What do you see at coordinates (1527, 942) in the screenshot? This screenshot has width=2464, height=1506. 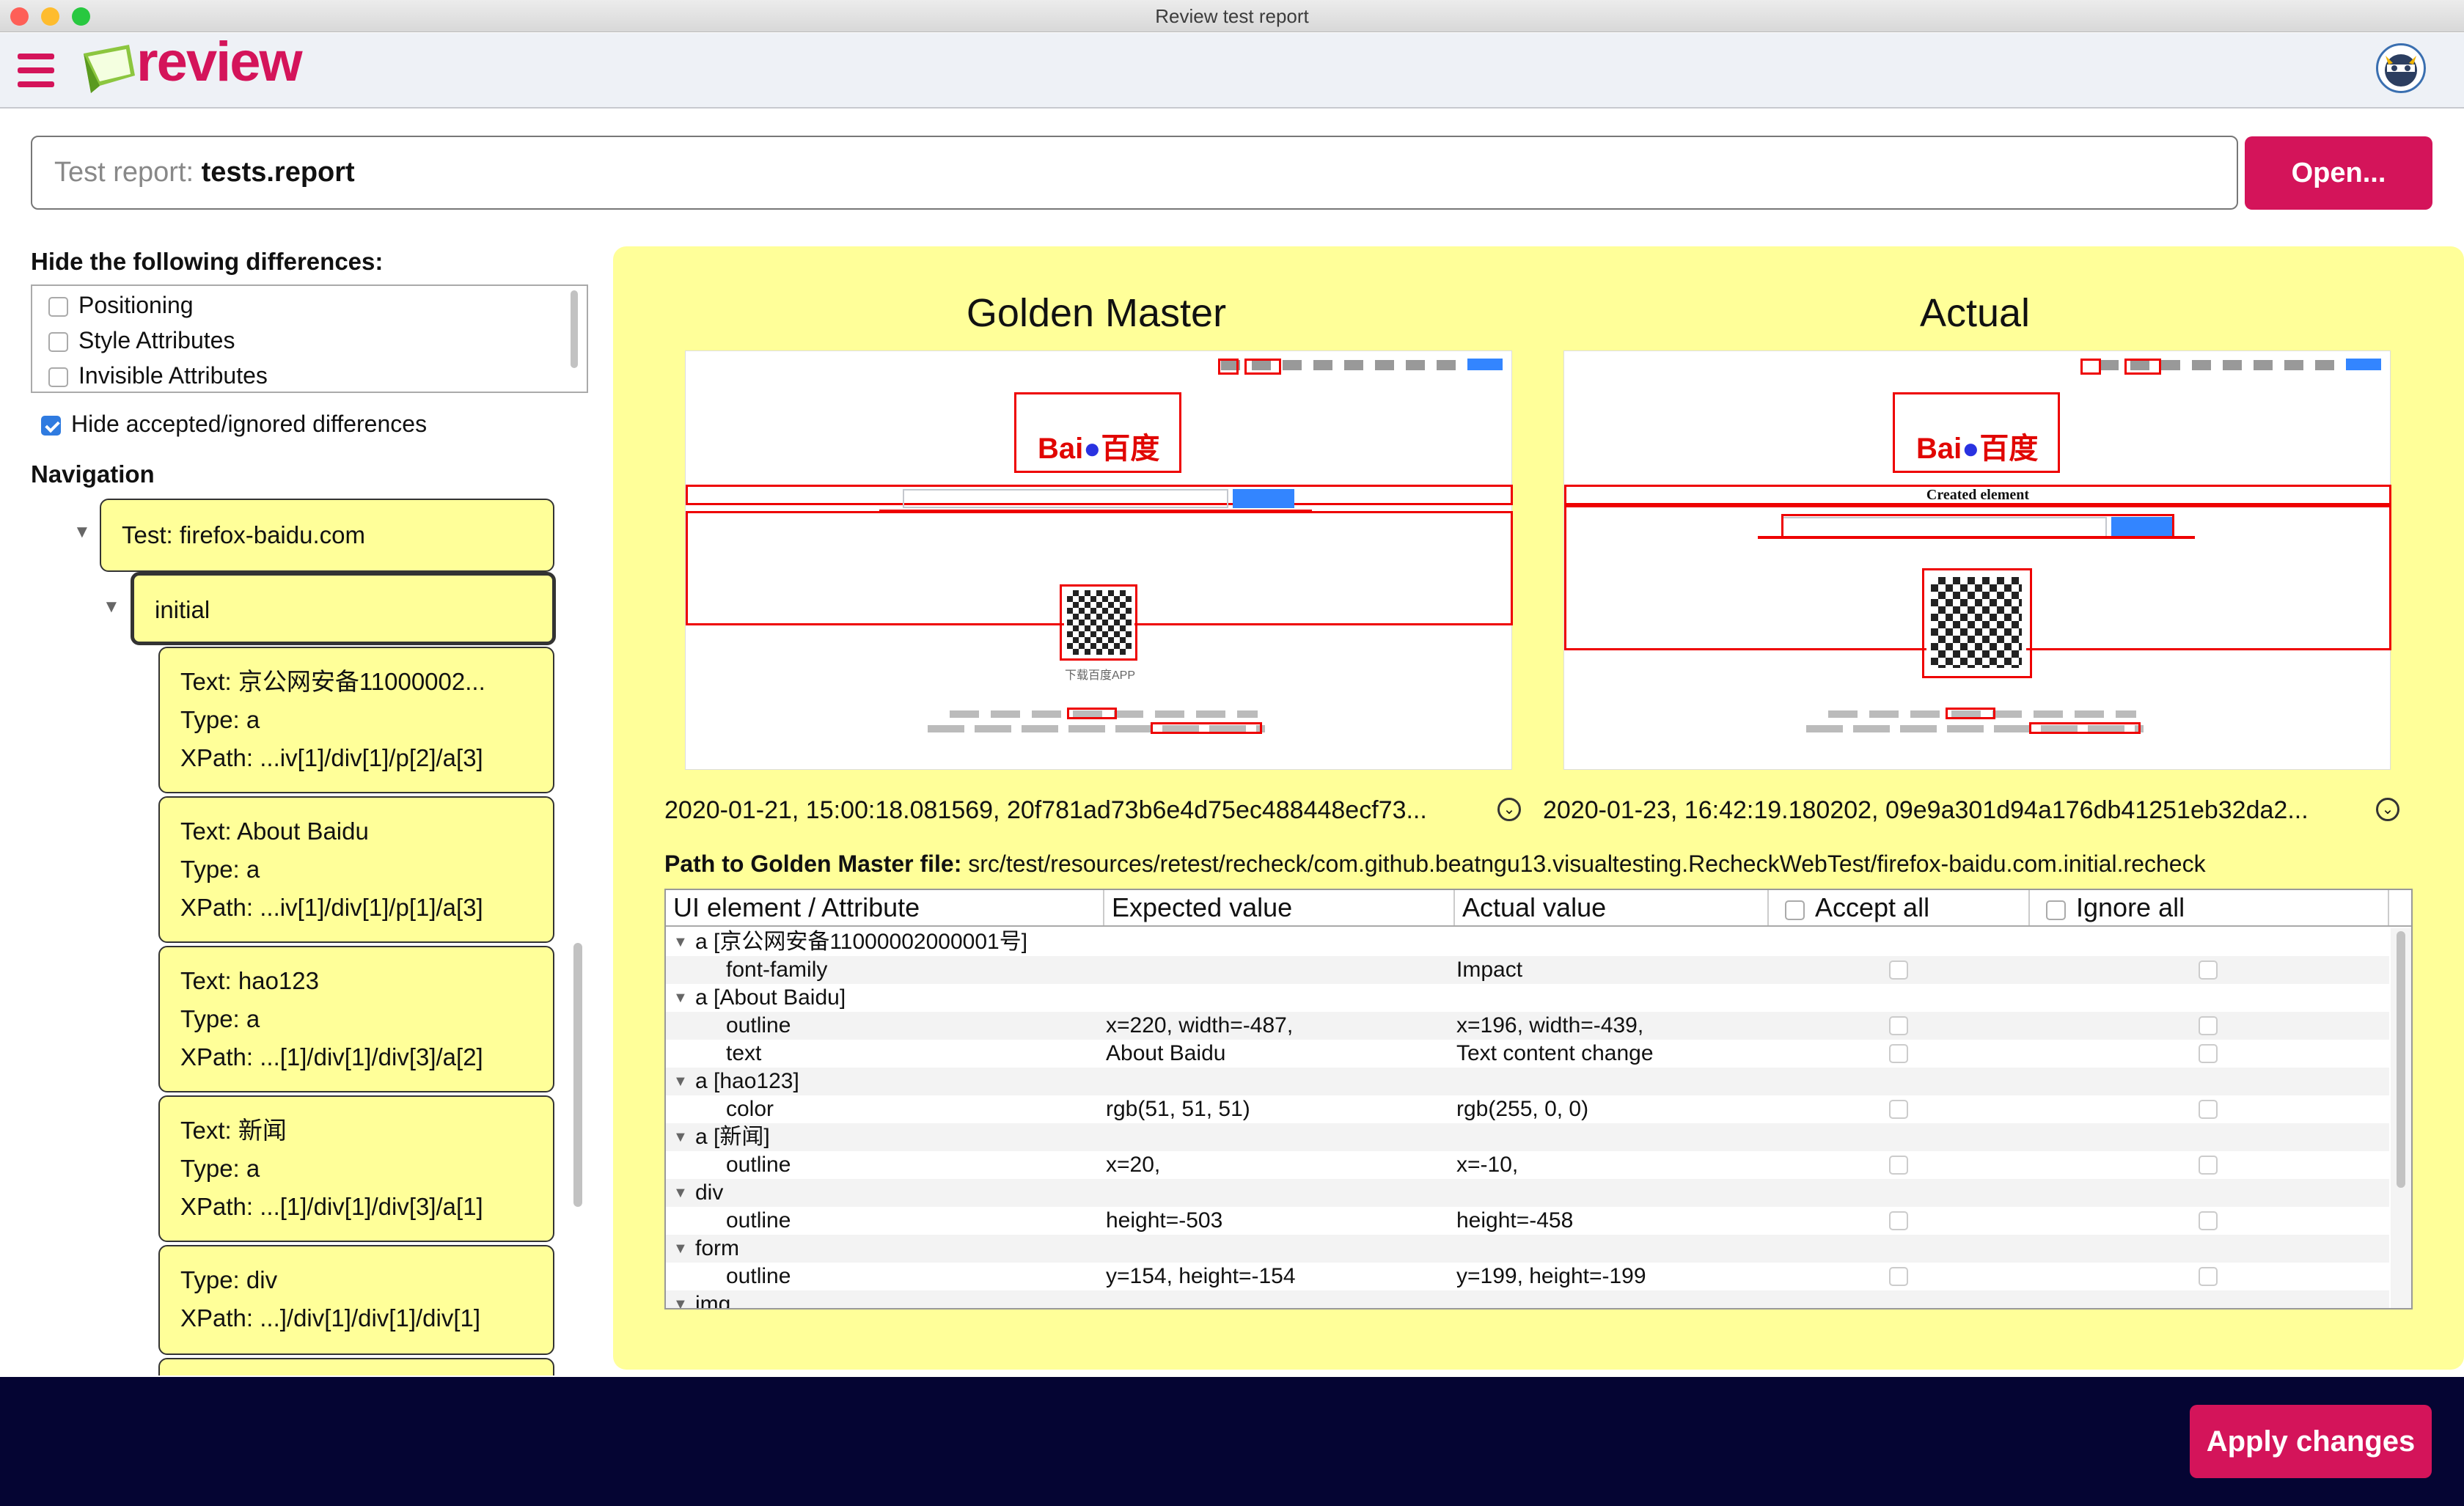 I see `table-group-row: ▼ a [京公网安备11000002000001号]` at bounding box center [1527, 942].